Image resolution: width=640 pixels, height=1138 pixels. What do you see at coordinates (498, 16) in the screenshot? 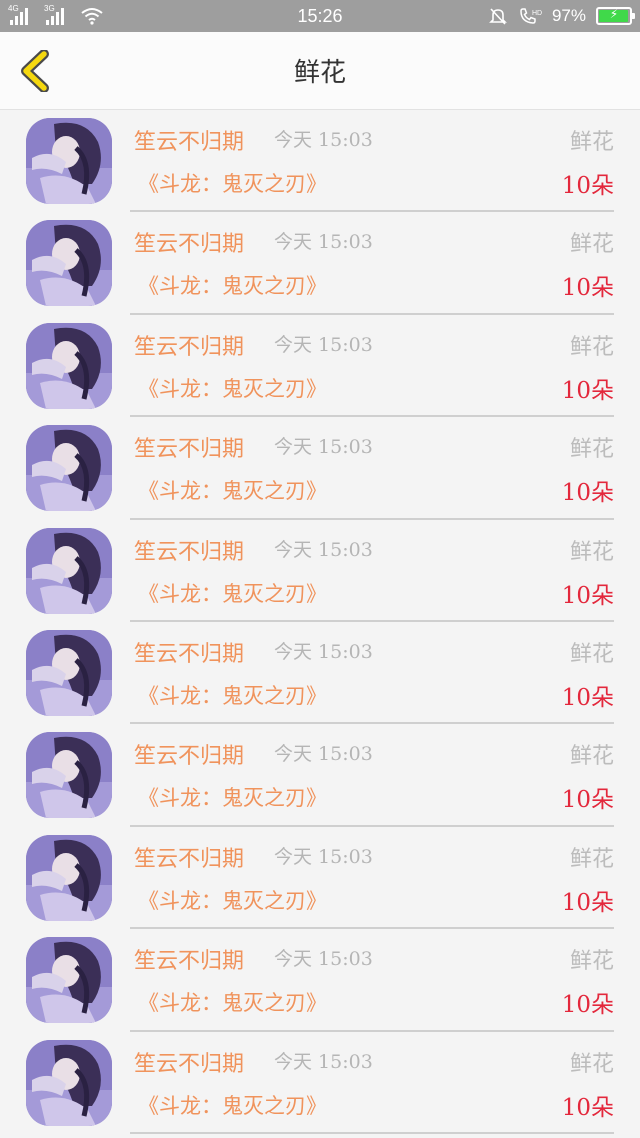
I see `mute-bell-icon` at bounding box center [498, 16].